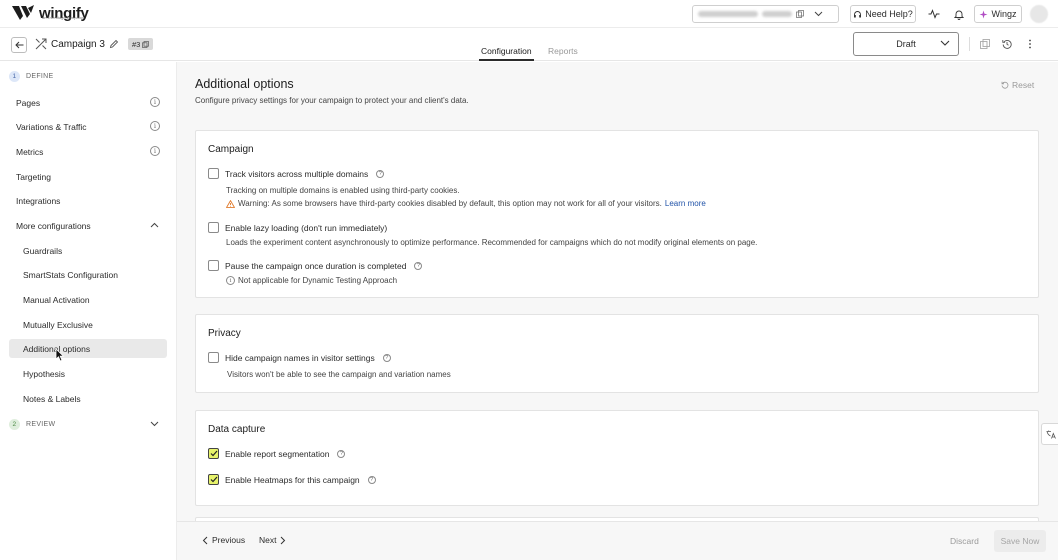  What do you see at coordinates (906, 44) in the screenshot?
I see `campaign-status-select: Draft` at bounding box center [906, 44].